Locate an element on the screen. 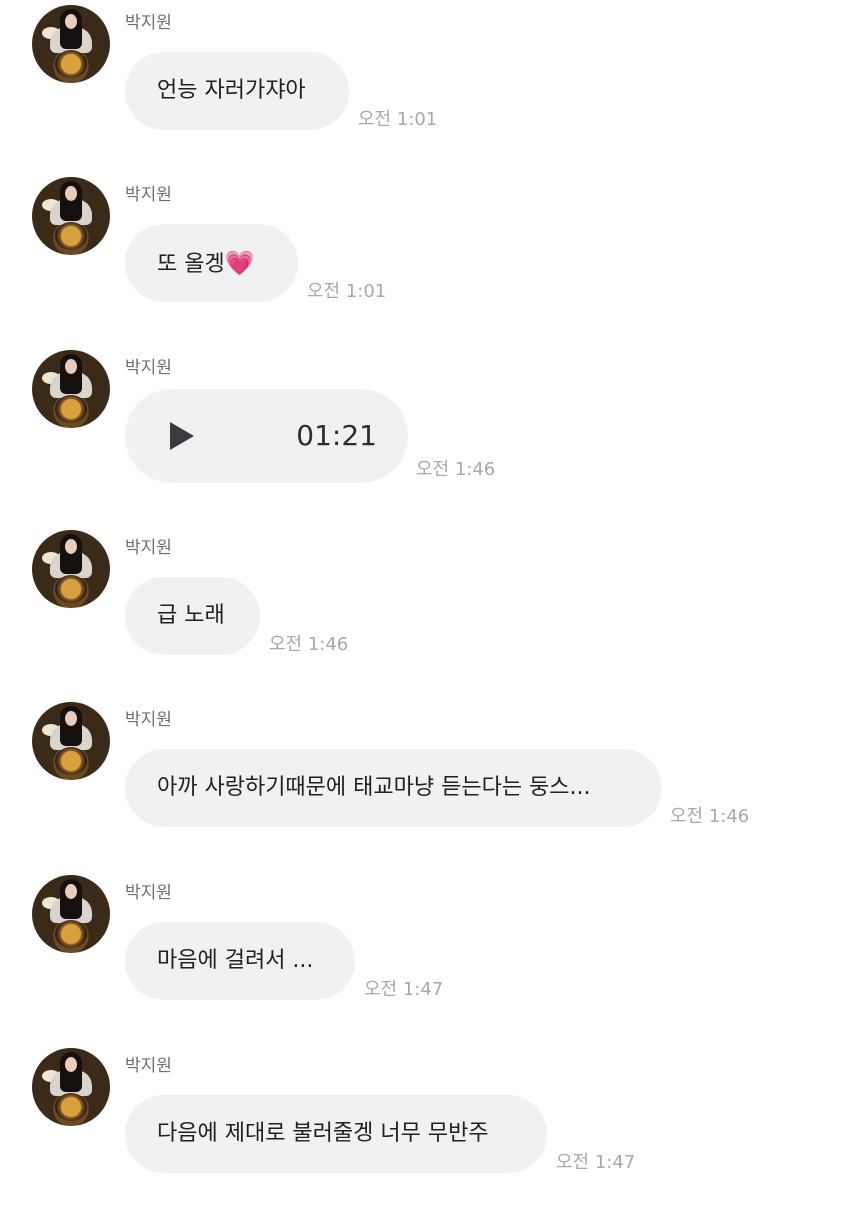 This screenshot has width=843, height=1220. message-bubble: 언능 자러가쟈아 is located at coordinates (237, 91).